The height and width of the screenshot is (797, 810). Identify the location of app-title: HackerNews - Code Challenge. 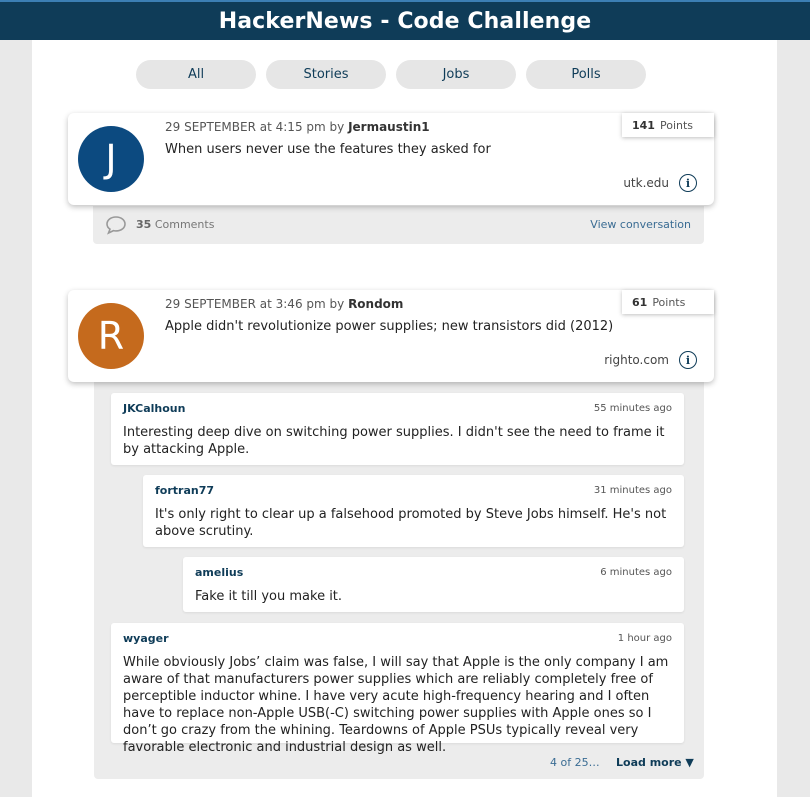
(405, 21).